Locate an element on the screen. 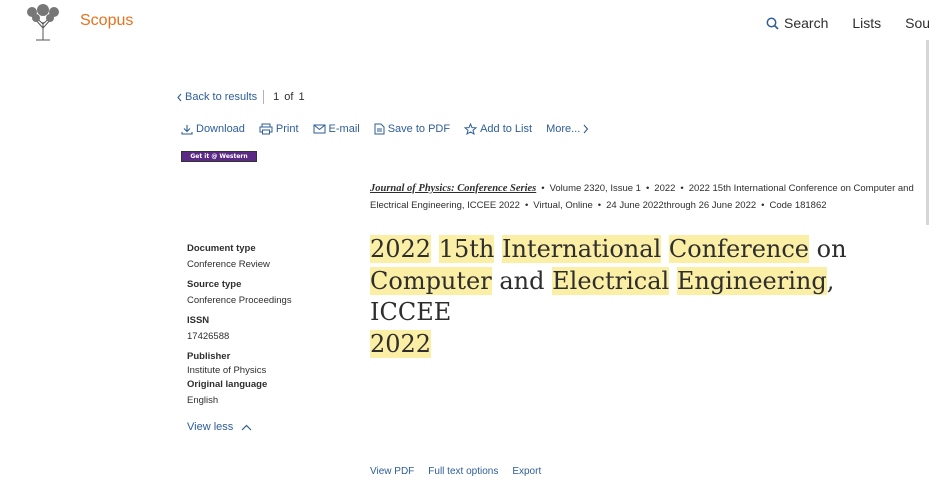  bottom-action-row: View PDF Full text options Export is located at coordinates (462, 471).